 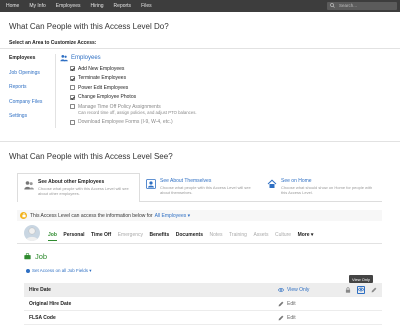 I want to click on perm-terminate-employees: Terminate Employees, so click(x=133, y=79).